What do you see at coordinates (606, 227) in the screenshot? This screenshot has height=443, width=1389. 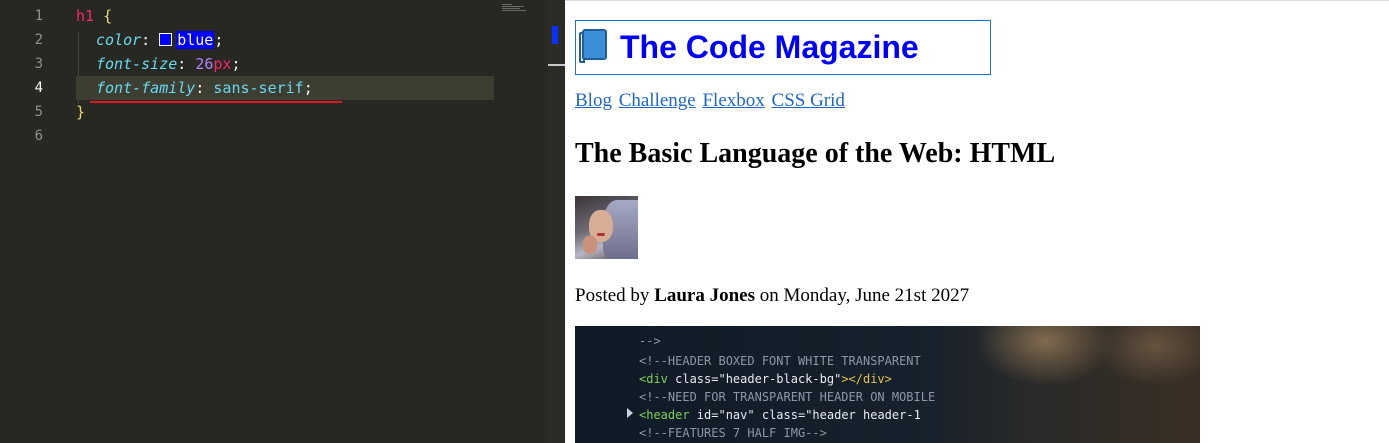 I see `author-avatar` at bounding box center [606, 227].